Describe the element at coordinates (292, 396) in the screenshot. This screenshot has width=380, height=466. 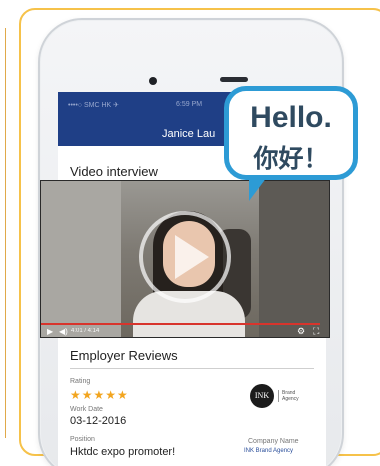
I see `company-logo-side: Brand Agency` at that location.